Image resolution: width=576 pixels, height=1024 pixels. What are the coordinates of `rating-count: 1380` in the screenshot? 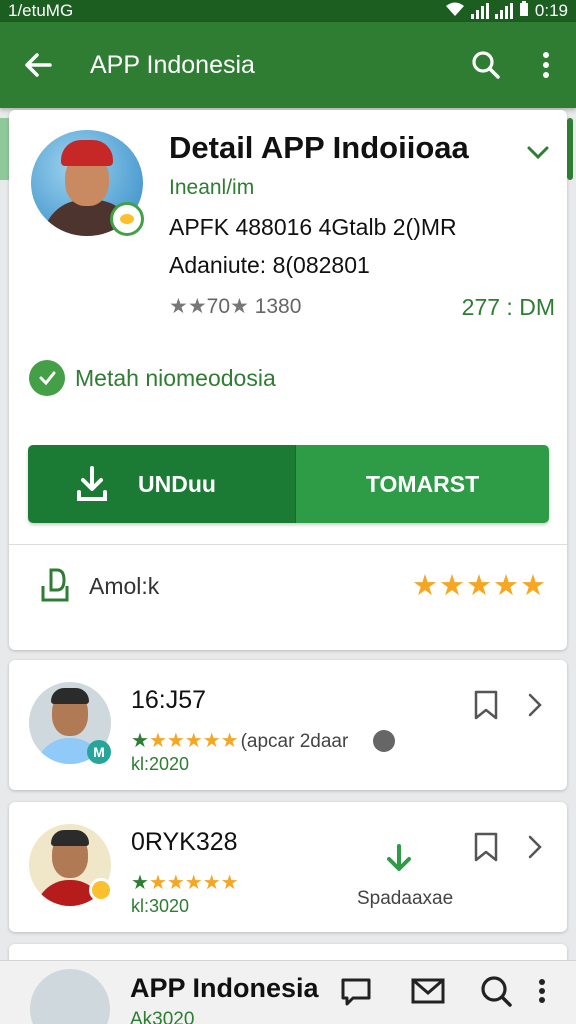 It's located at (278, 306).